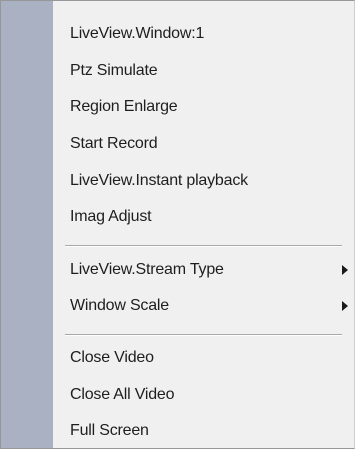 The image size is (356, 450). I want to click on menu-item-instant-playback: LiveView.Instant playback, so click(203, 181).